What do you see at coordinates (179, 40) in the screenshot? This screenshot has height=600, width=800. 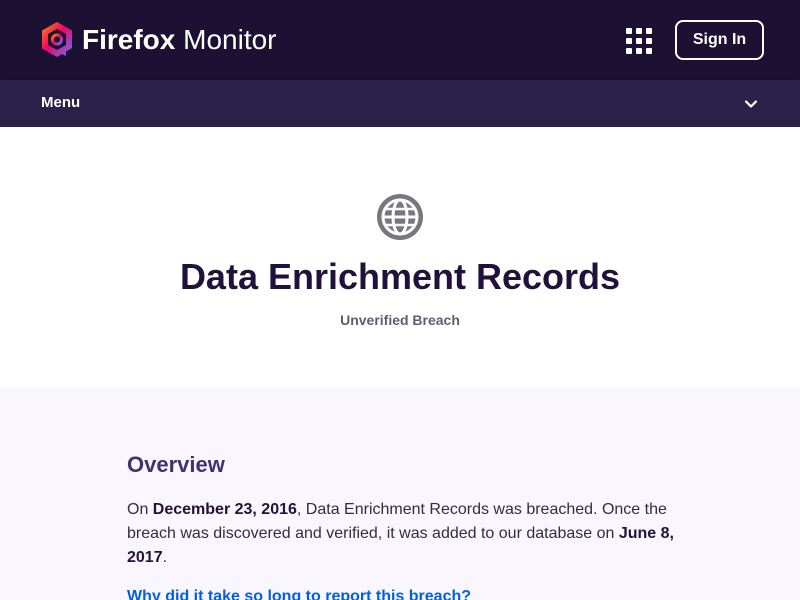 I see `brand-name: Firefox Monitor` at bounding box center [179, 40].